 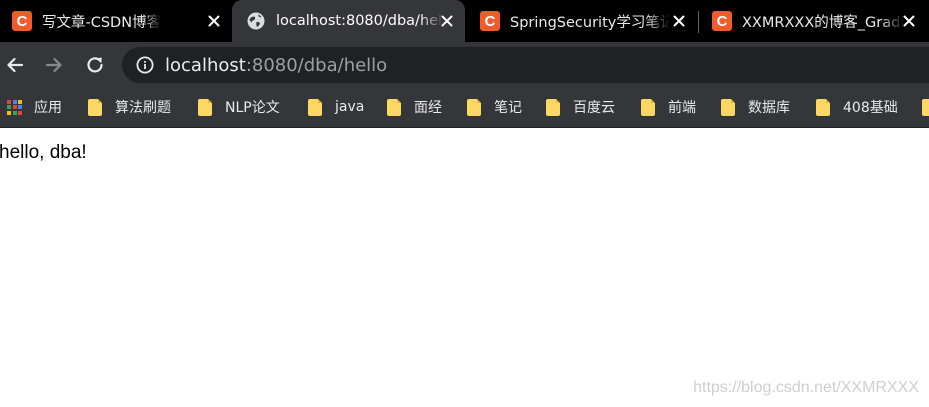 What do you see at coordinates (428, 108) in the screenshot?
I see `bookmark-label: 面经` at bounding box center [428, 108].